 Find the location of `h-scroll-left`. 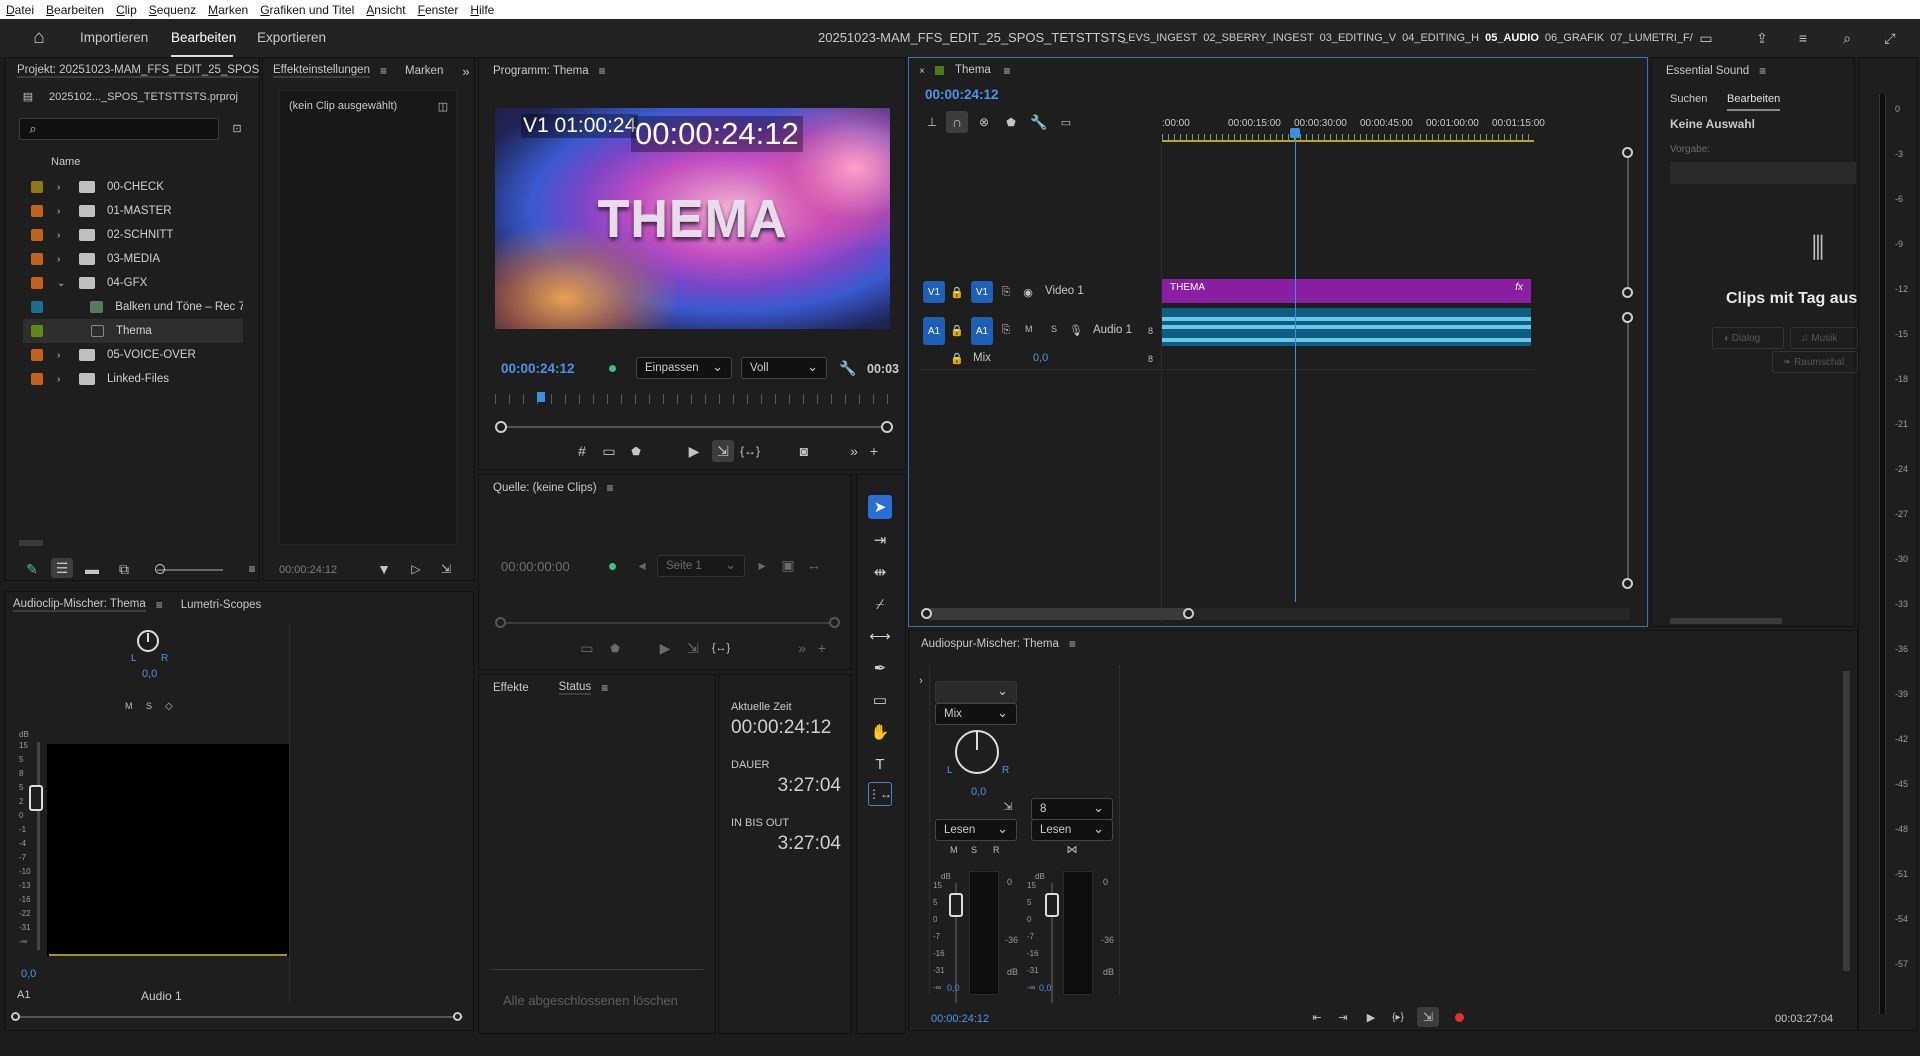

h-scroll-left is located at coordinates (926, 613).